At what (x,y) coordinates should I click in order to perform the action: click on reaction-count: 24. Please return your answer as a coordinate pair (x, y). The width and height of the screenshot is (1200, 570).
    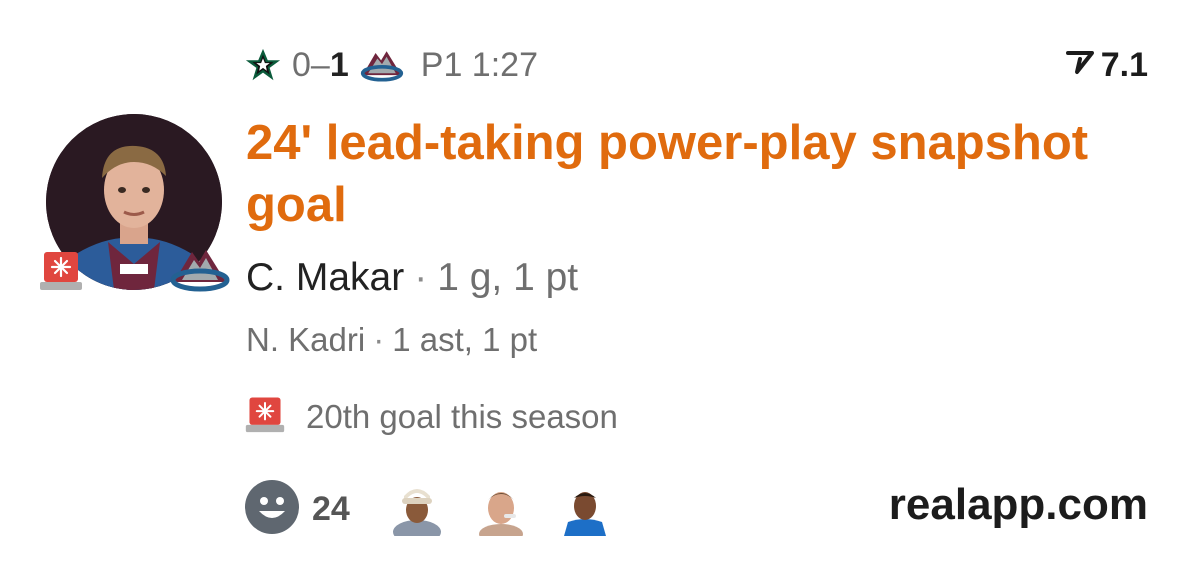
    Looking at the image, I should click on (331, 508).